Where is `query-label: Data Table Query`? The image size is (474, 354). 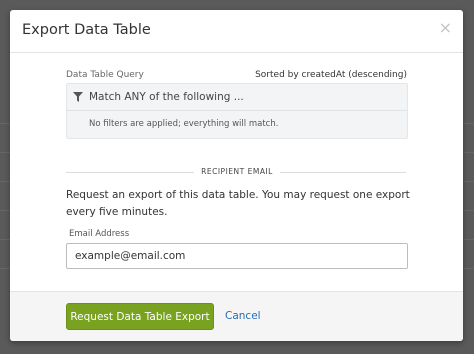
query-label: Data Table Query is located at coordinates (105, 75).